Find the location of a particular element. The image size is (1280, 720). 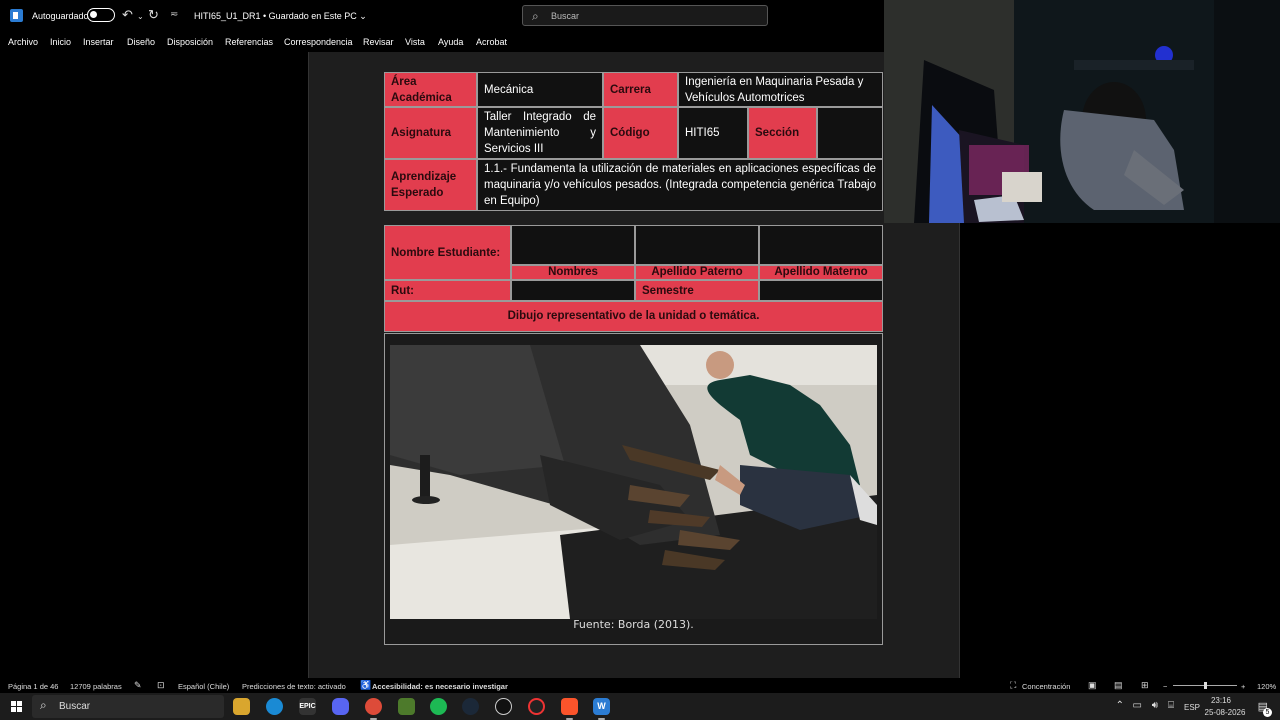

nombre-estudiante-label: Nombre Estudiante: is located at coordinates (447, 252).